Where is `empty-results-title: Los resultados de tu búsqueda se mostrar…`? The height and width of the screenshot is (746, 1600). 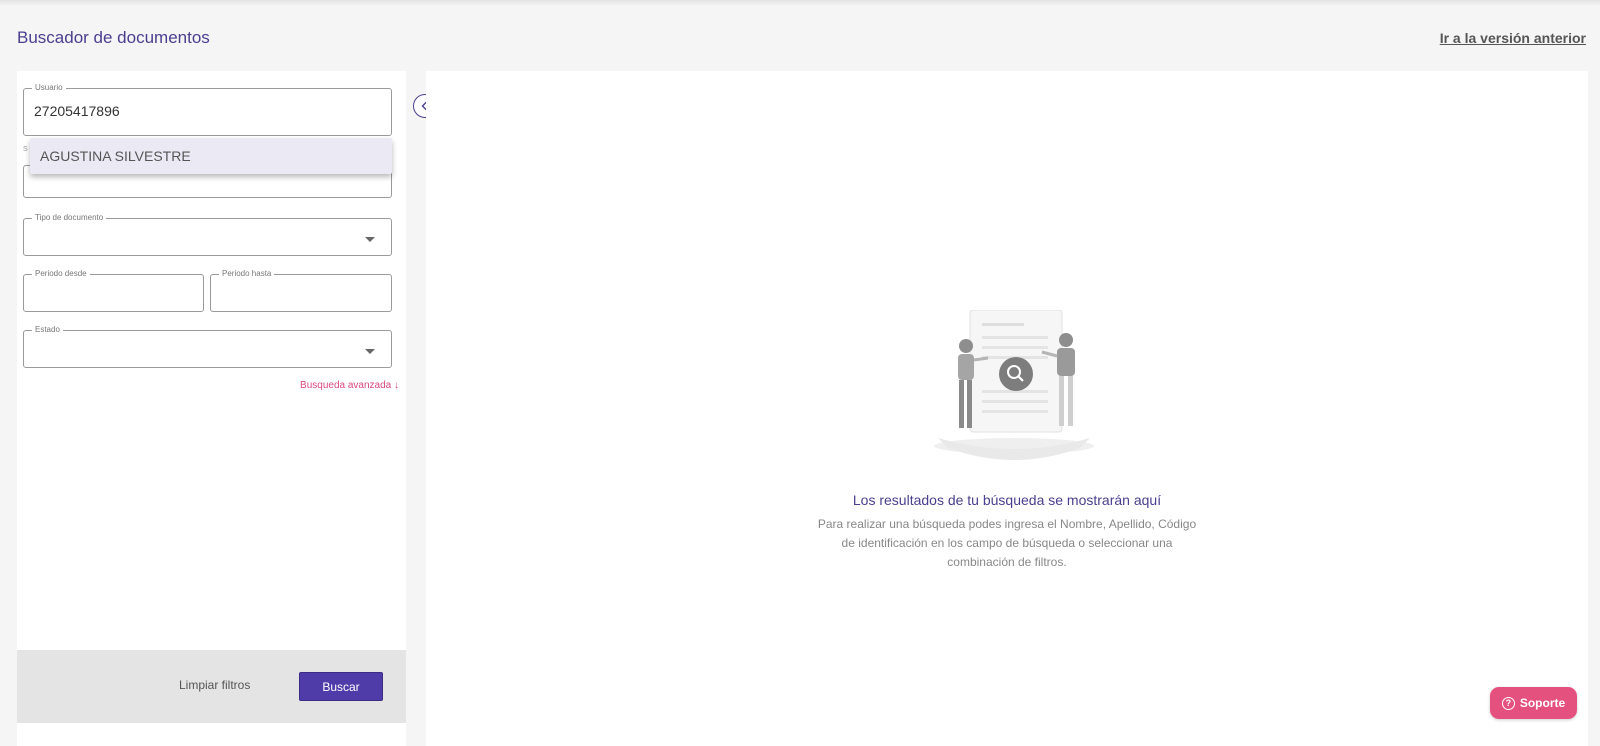
empty-results-title: Los resultados de tu búsqueda se mostrar… is located at coordinates (1007, 500).